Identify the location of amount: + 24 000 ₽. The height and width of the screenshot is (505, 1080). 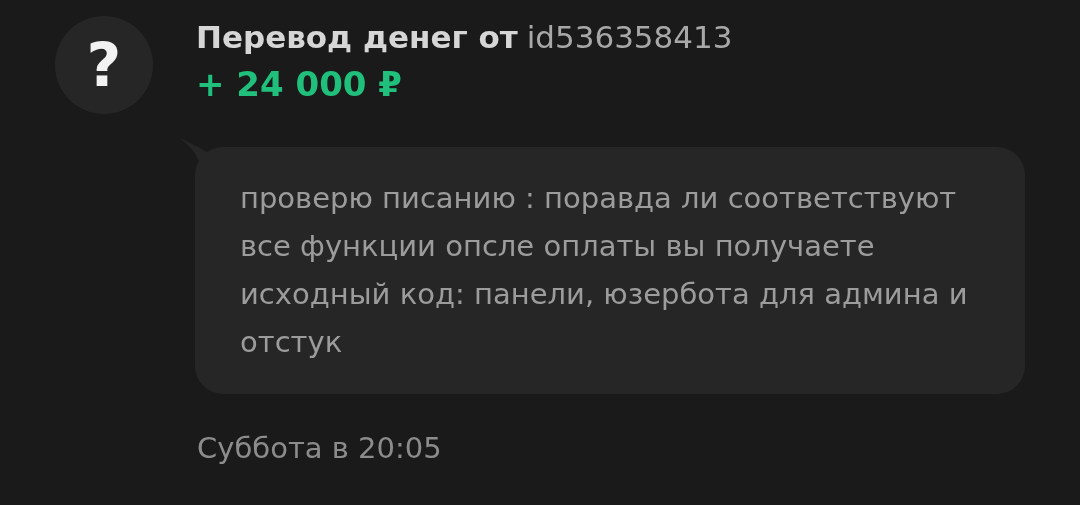
(299, 84).